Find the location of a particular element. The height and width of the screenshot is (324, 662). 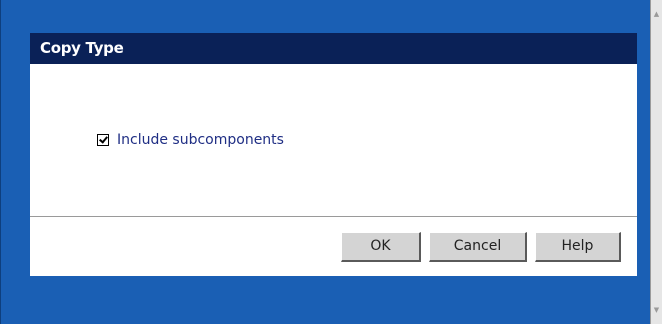

include-subcomponents-row: Include subcomponents is located at coordinates (190, 140).